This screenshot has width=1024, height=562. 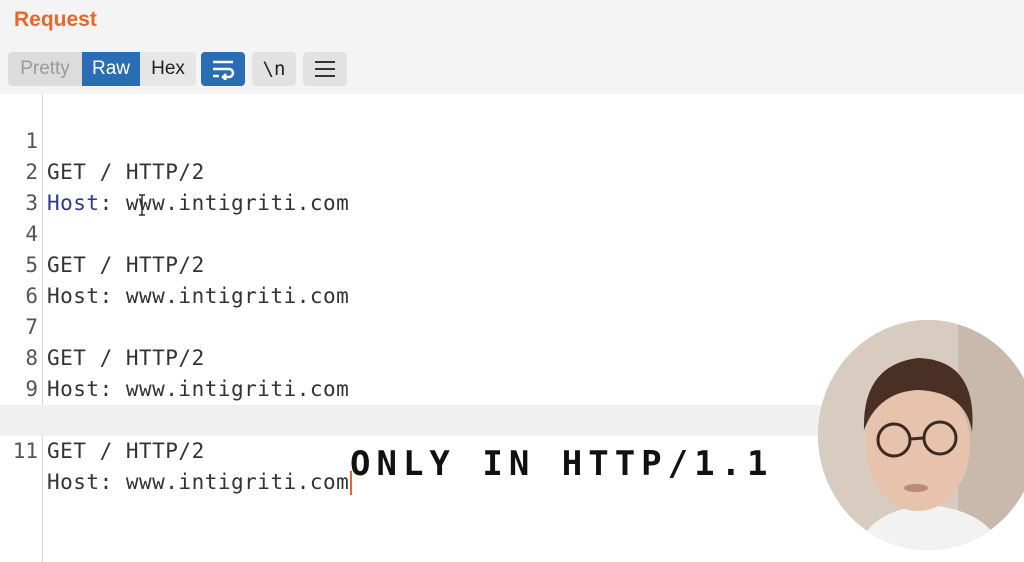 I want to click on code-line: 6, so click(x=512, y=279).